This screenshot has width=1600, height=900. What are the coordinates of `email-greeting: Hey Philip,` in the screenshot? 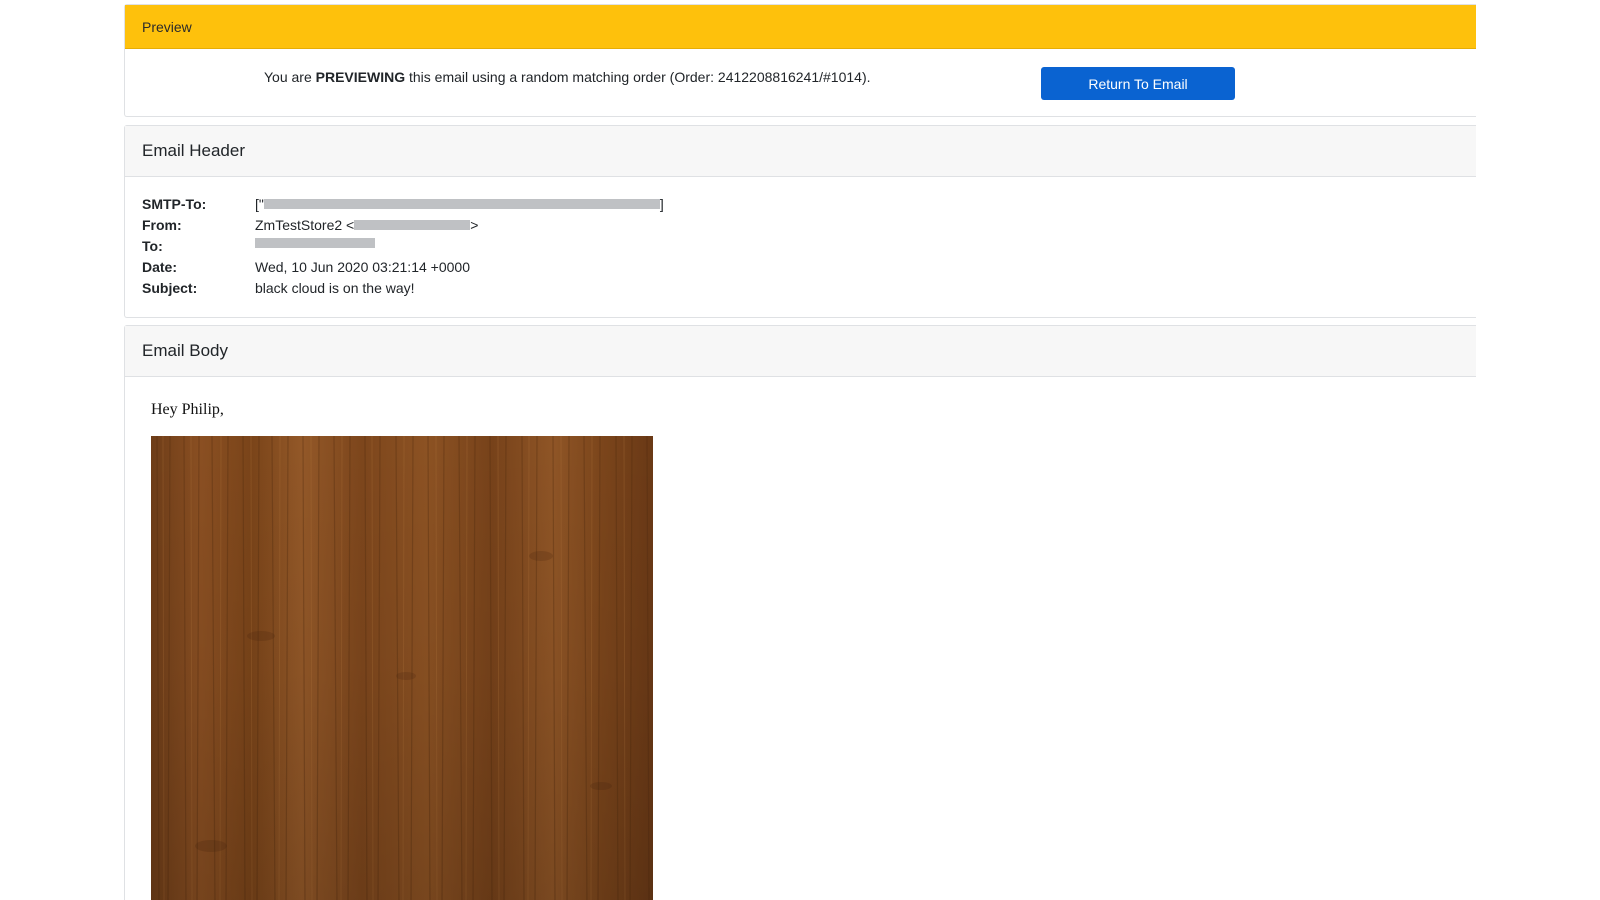 It's located at (187, 409).